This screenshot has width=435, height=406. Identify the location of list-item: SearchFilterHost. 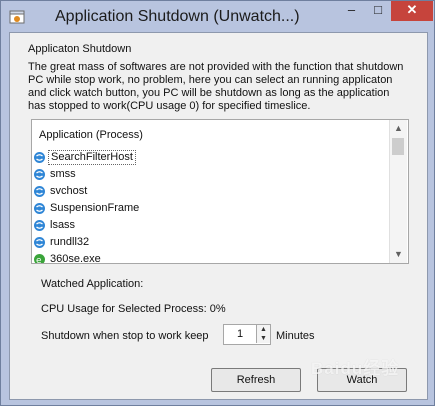
(210, 157).